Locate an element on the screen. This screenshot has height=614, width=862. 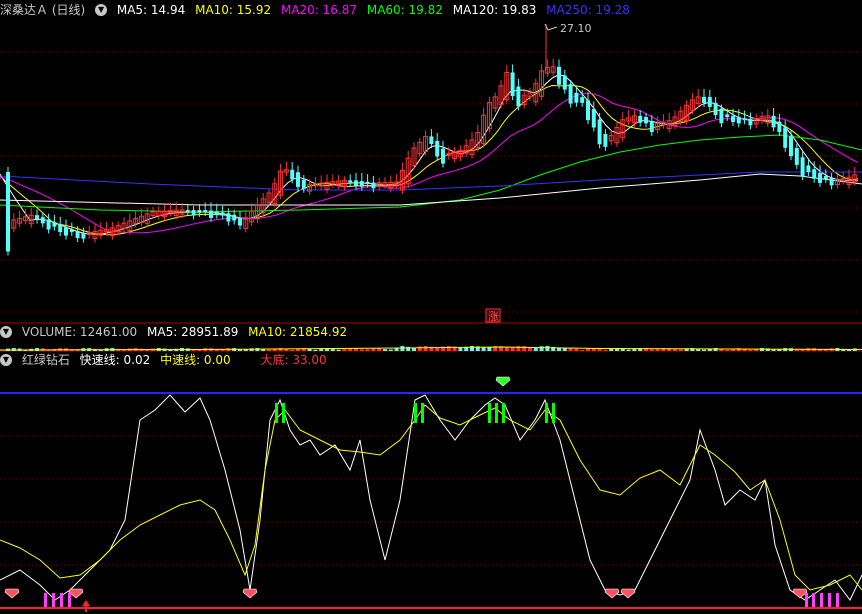
ma250-line is located at coordinates (431, 181).